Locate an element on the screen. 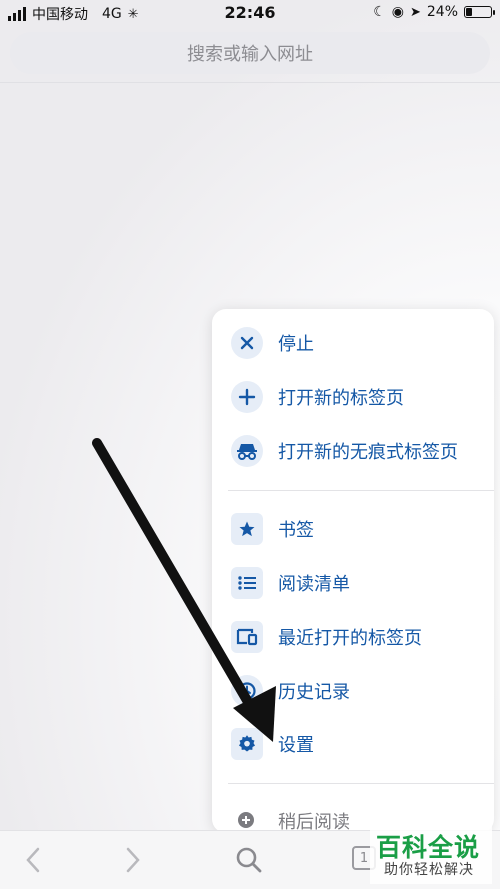  close-icon is located at coordinates (247, 343).